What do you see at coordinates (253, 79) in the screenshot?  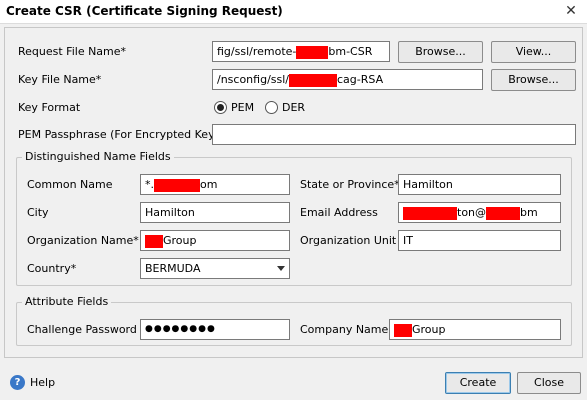 I see `key-file-value-start: /nsconfig/ssl/` at bounding box center [253, 79].